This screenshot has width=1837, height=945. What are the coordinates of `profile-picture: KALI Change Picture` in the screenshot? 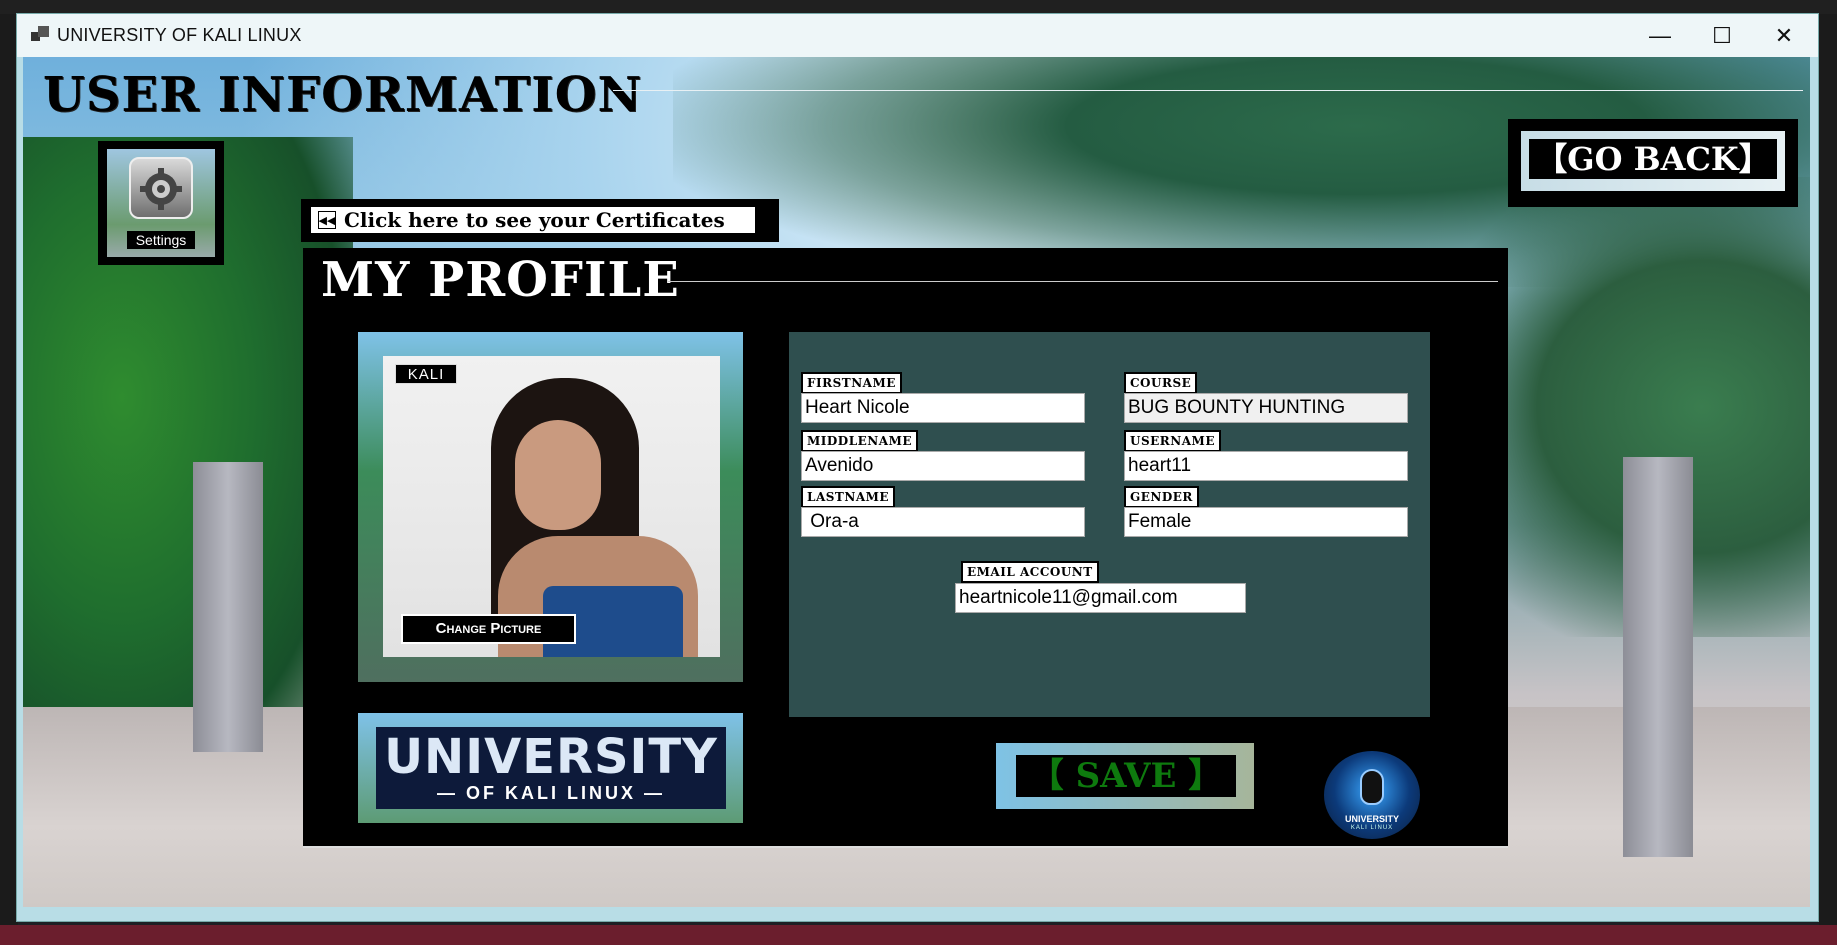 It's located at (551, 506).